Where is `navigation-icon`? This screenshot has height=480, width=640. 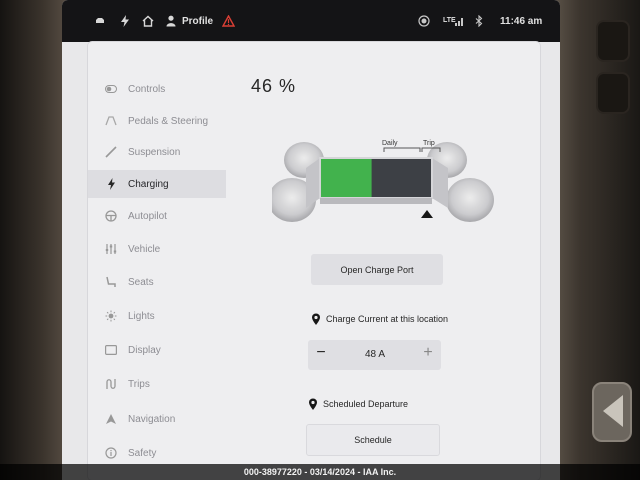
navigation-icon is located at coordinates (111, 419).